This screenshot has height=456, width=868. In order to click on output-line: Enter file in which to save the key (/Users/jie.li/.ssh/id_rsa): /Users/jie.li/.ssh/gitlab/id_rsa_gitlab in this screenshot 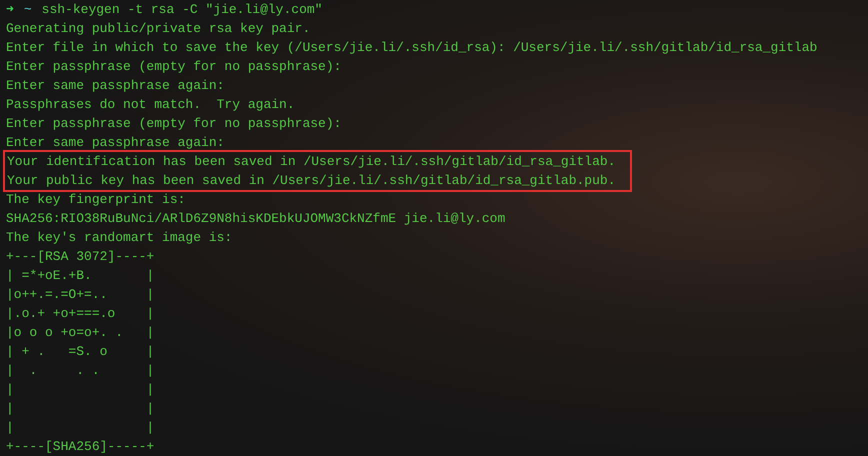, I will do `click(412, 48)`.